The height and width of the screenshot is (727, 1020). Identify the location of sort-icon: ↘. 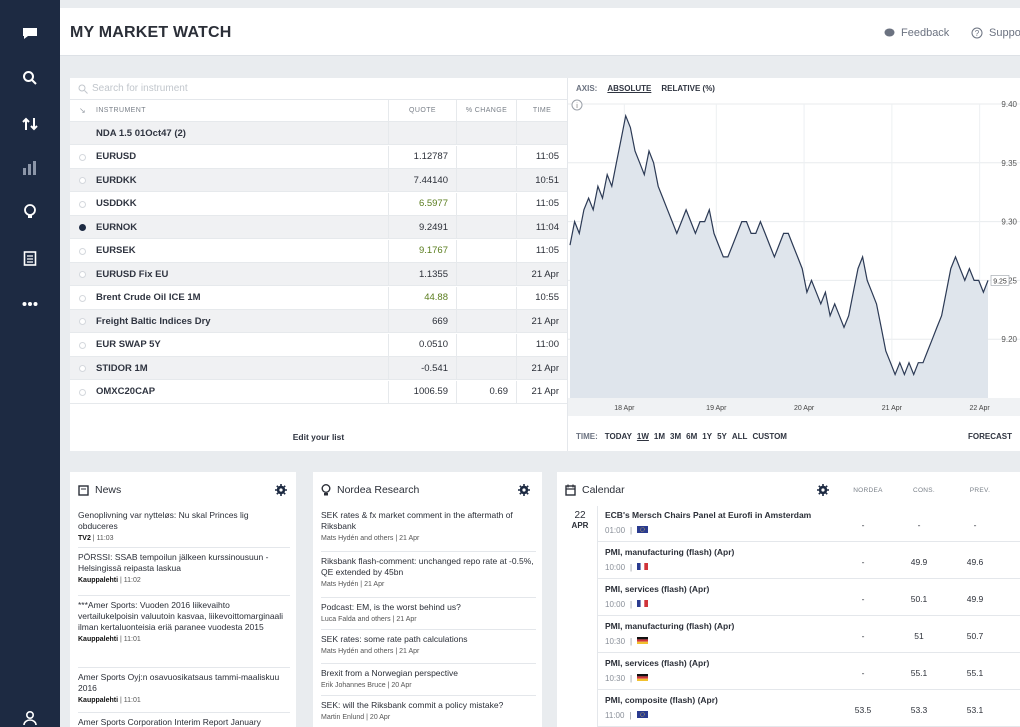
(82, 110).